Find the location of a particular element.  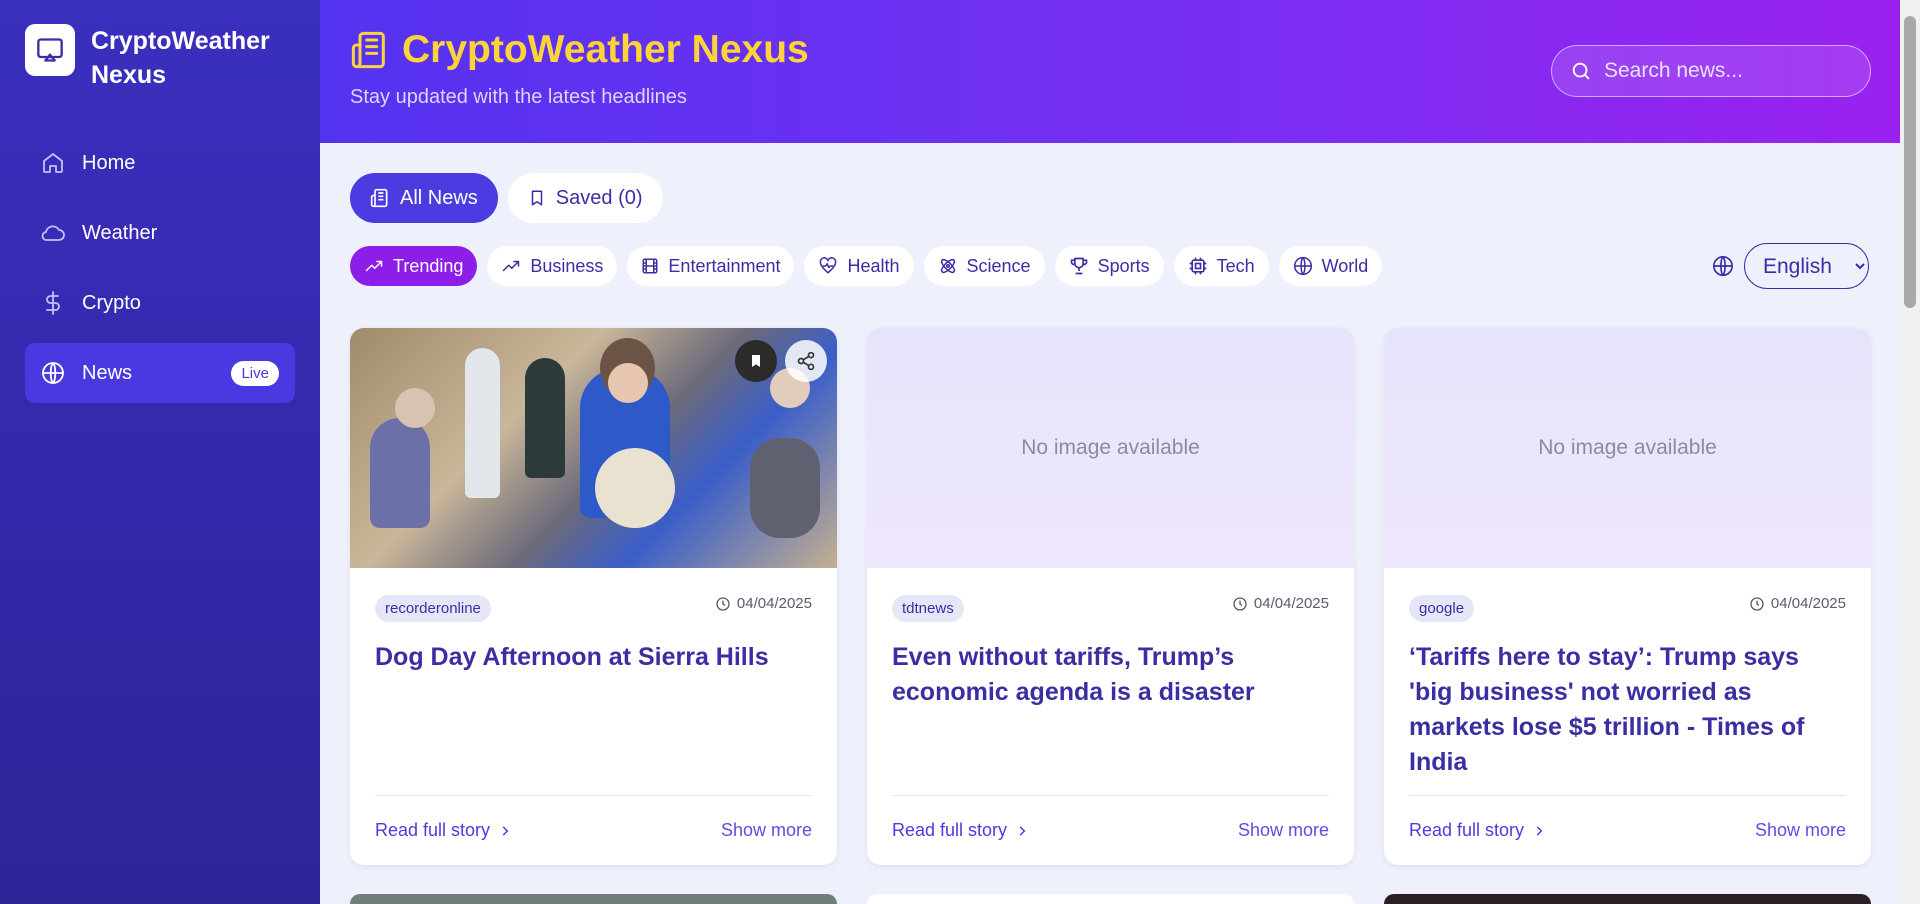

share-icon is located at coordinates (806, 361).